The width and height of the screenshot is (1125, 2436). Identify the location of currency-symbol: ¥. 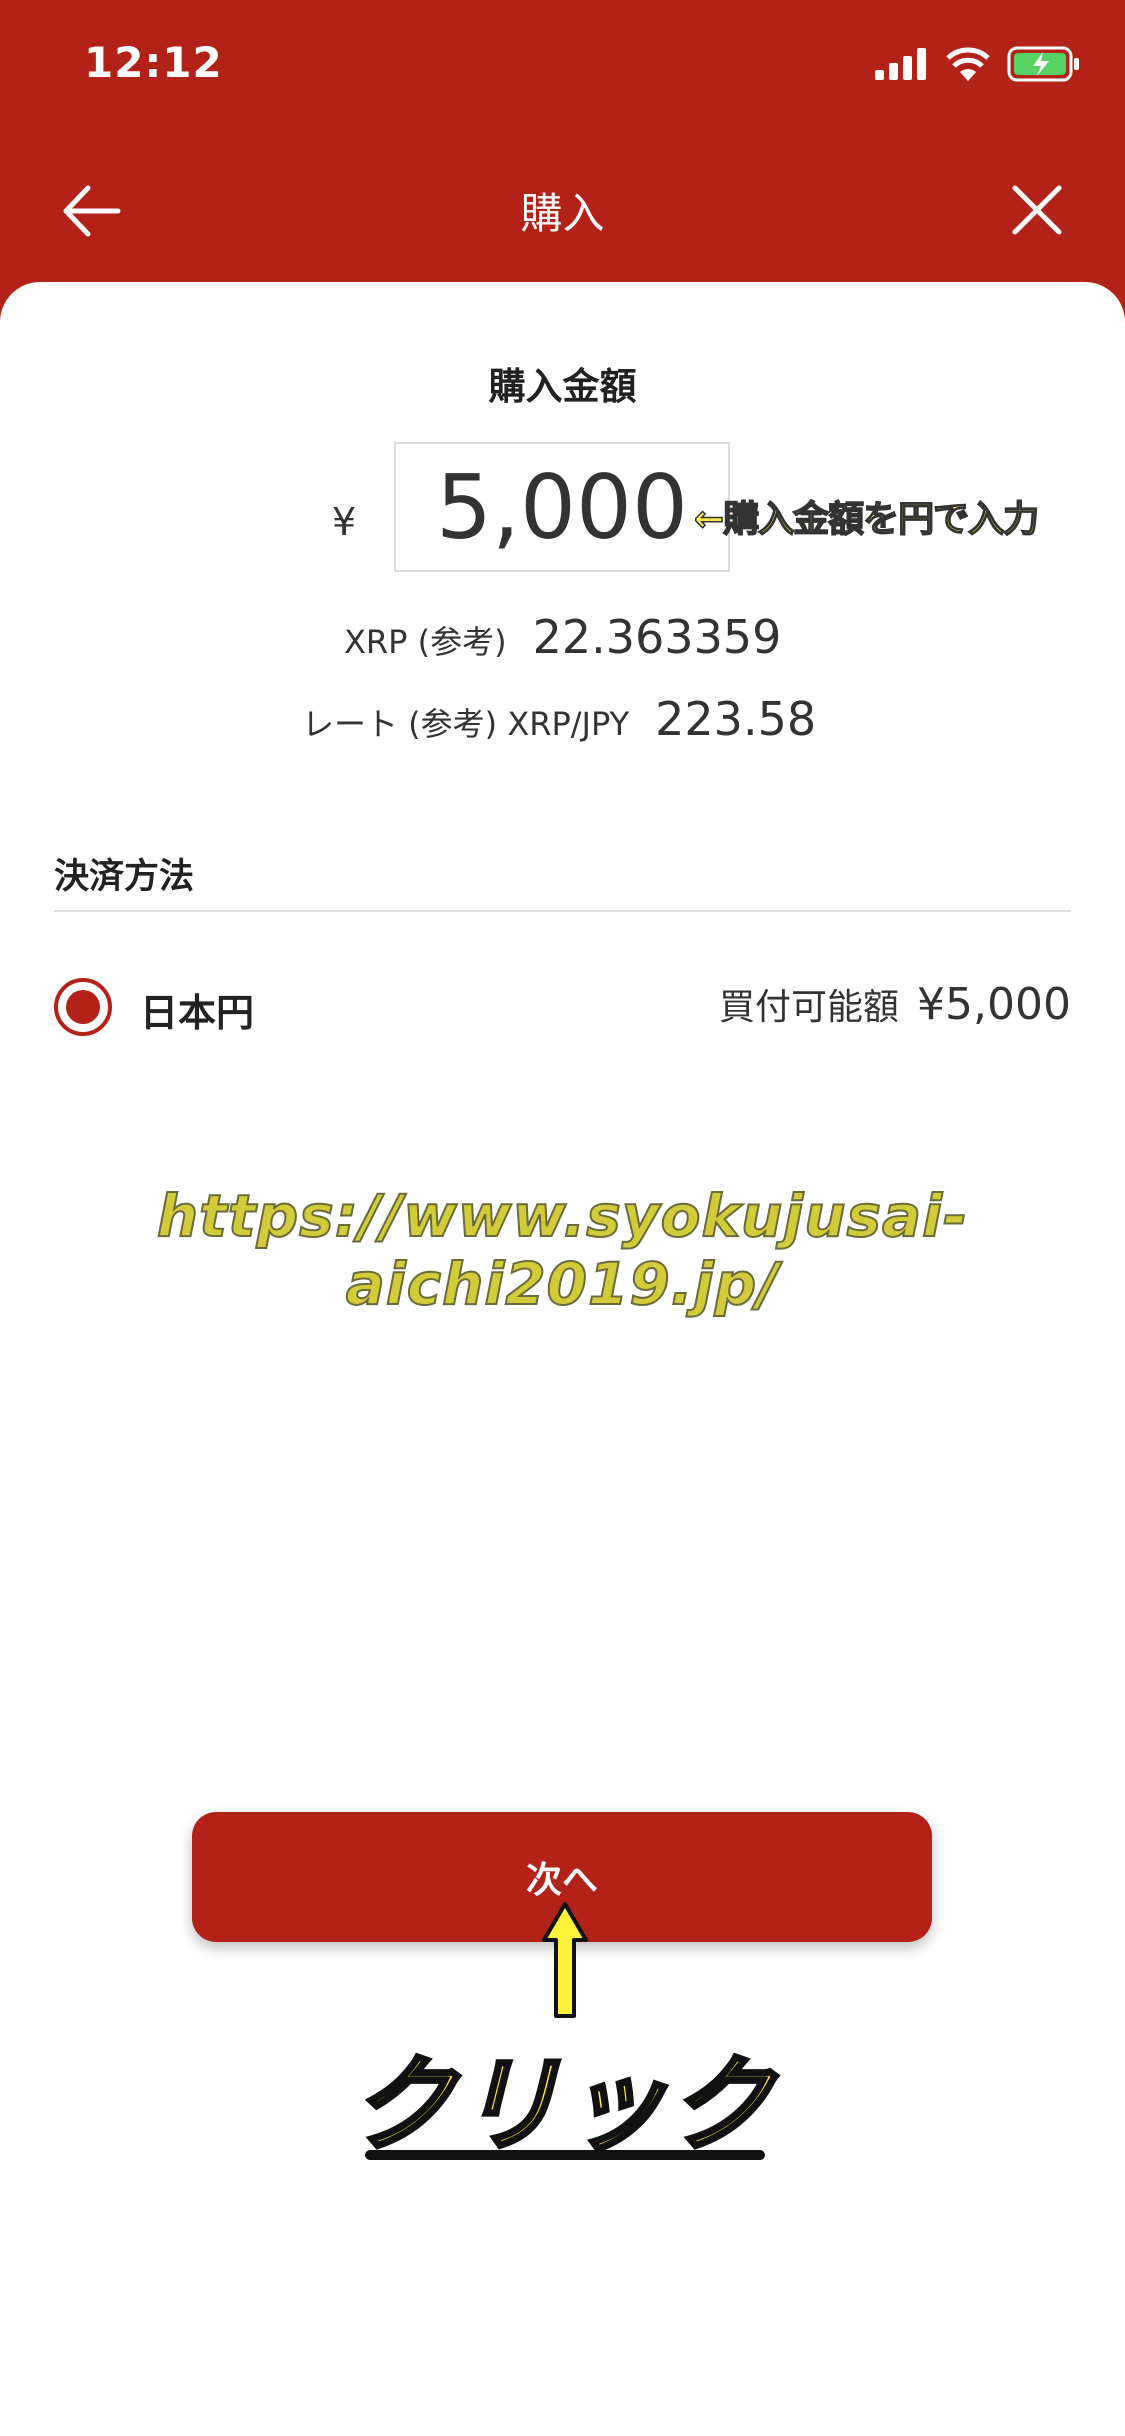
(344, 522).